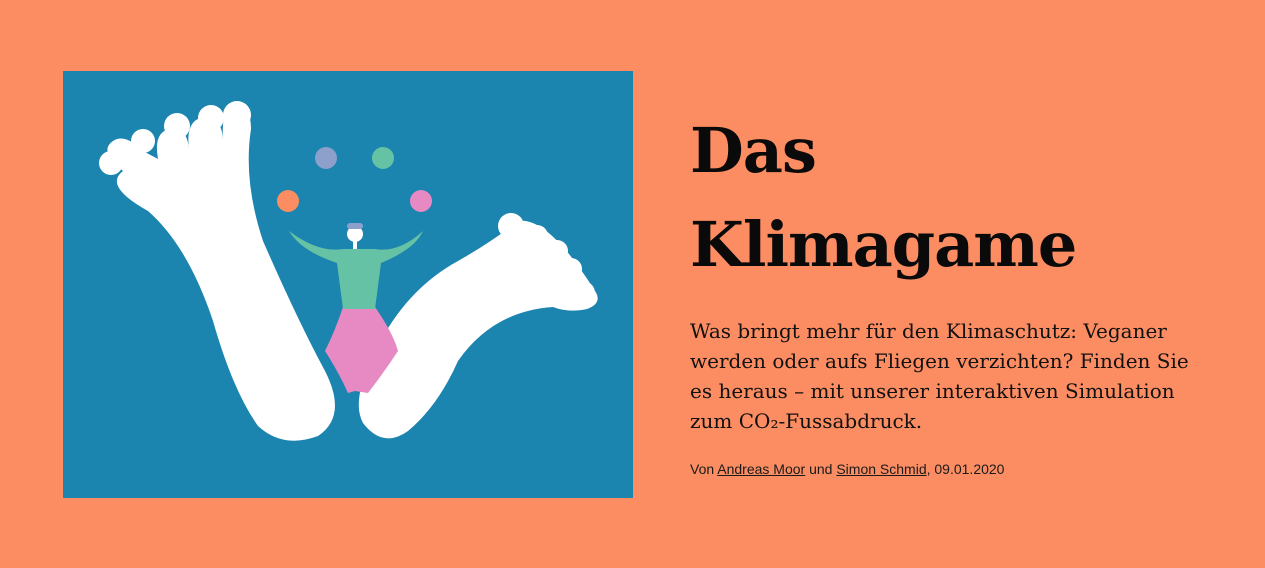  Describe the element at coordinates (383, 158) in the screenshot. I see `ball-green-icon` at that location.